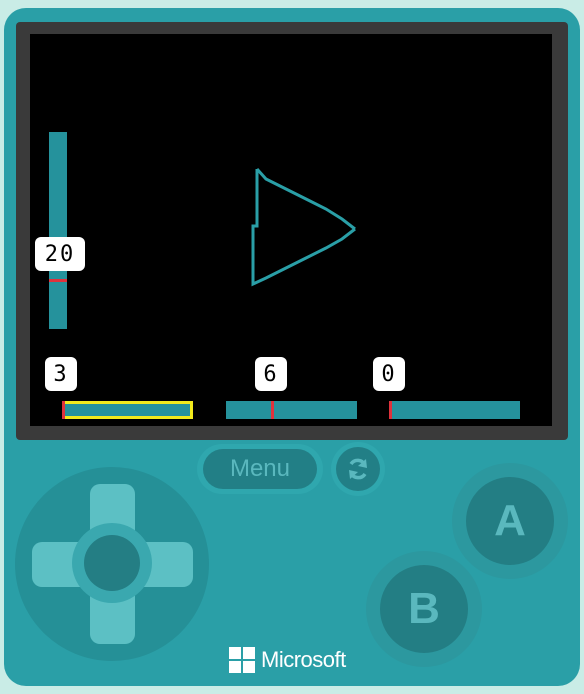  What do you see at coordinates (63, 410) in the screenshot?
I see `slider-1-marker` at bounding box center [63, 410].